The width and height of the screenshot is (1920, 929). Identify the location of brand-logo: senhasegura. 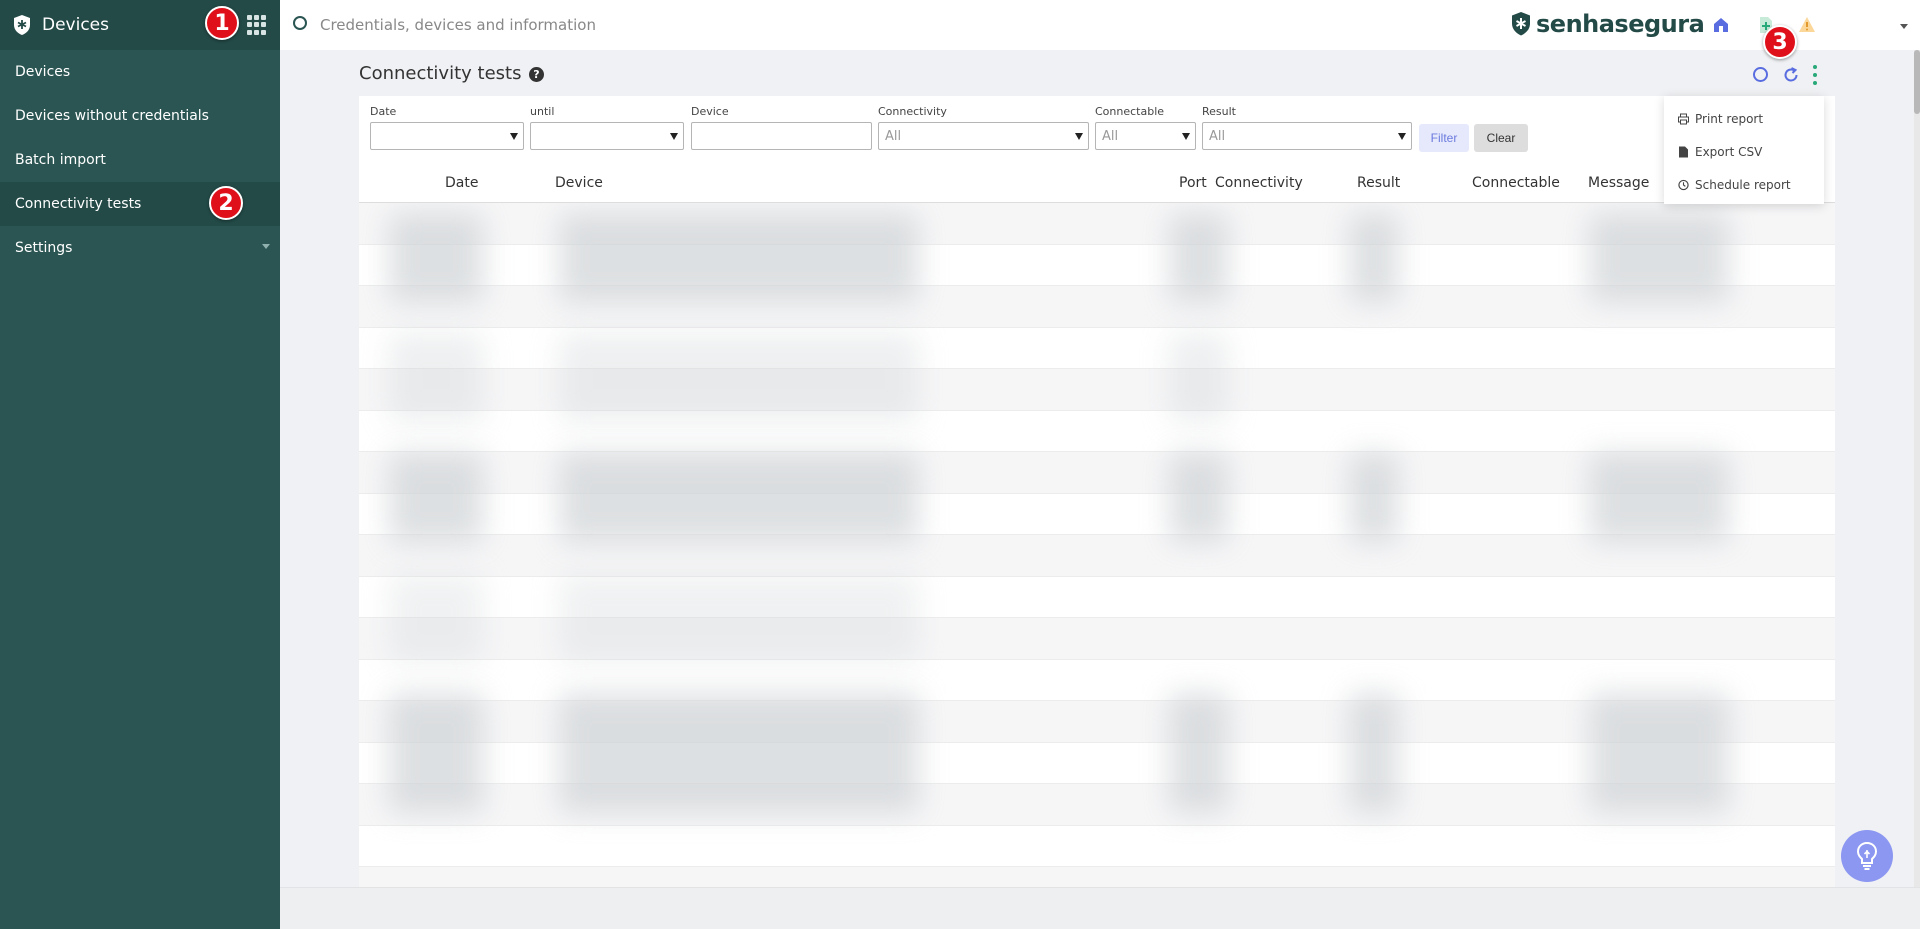
(1607, 24).